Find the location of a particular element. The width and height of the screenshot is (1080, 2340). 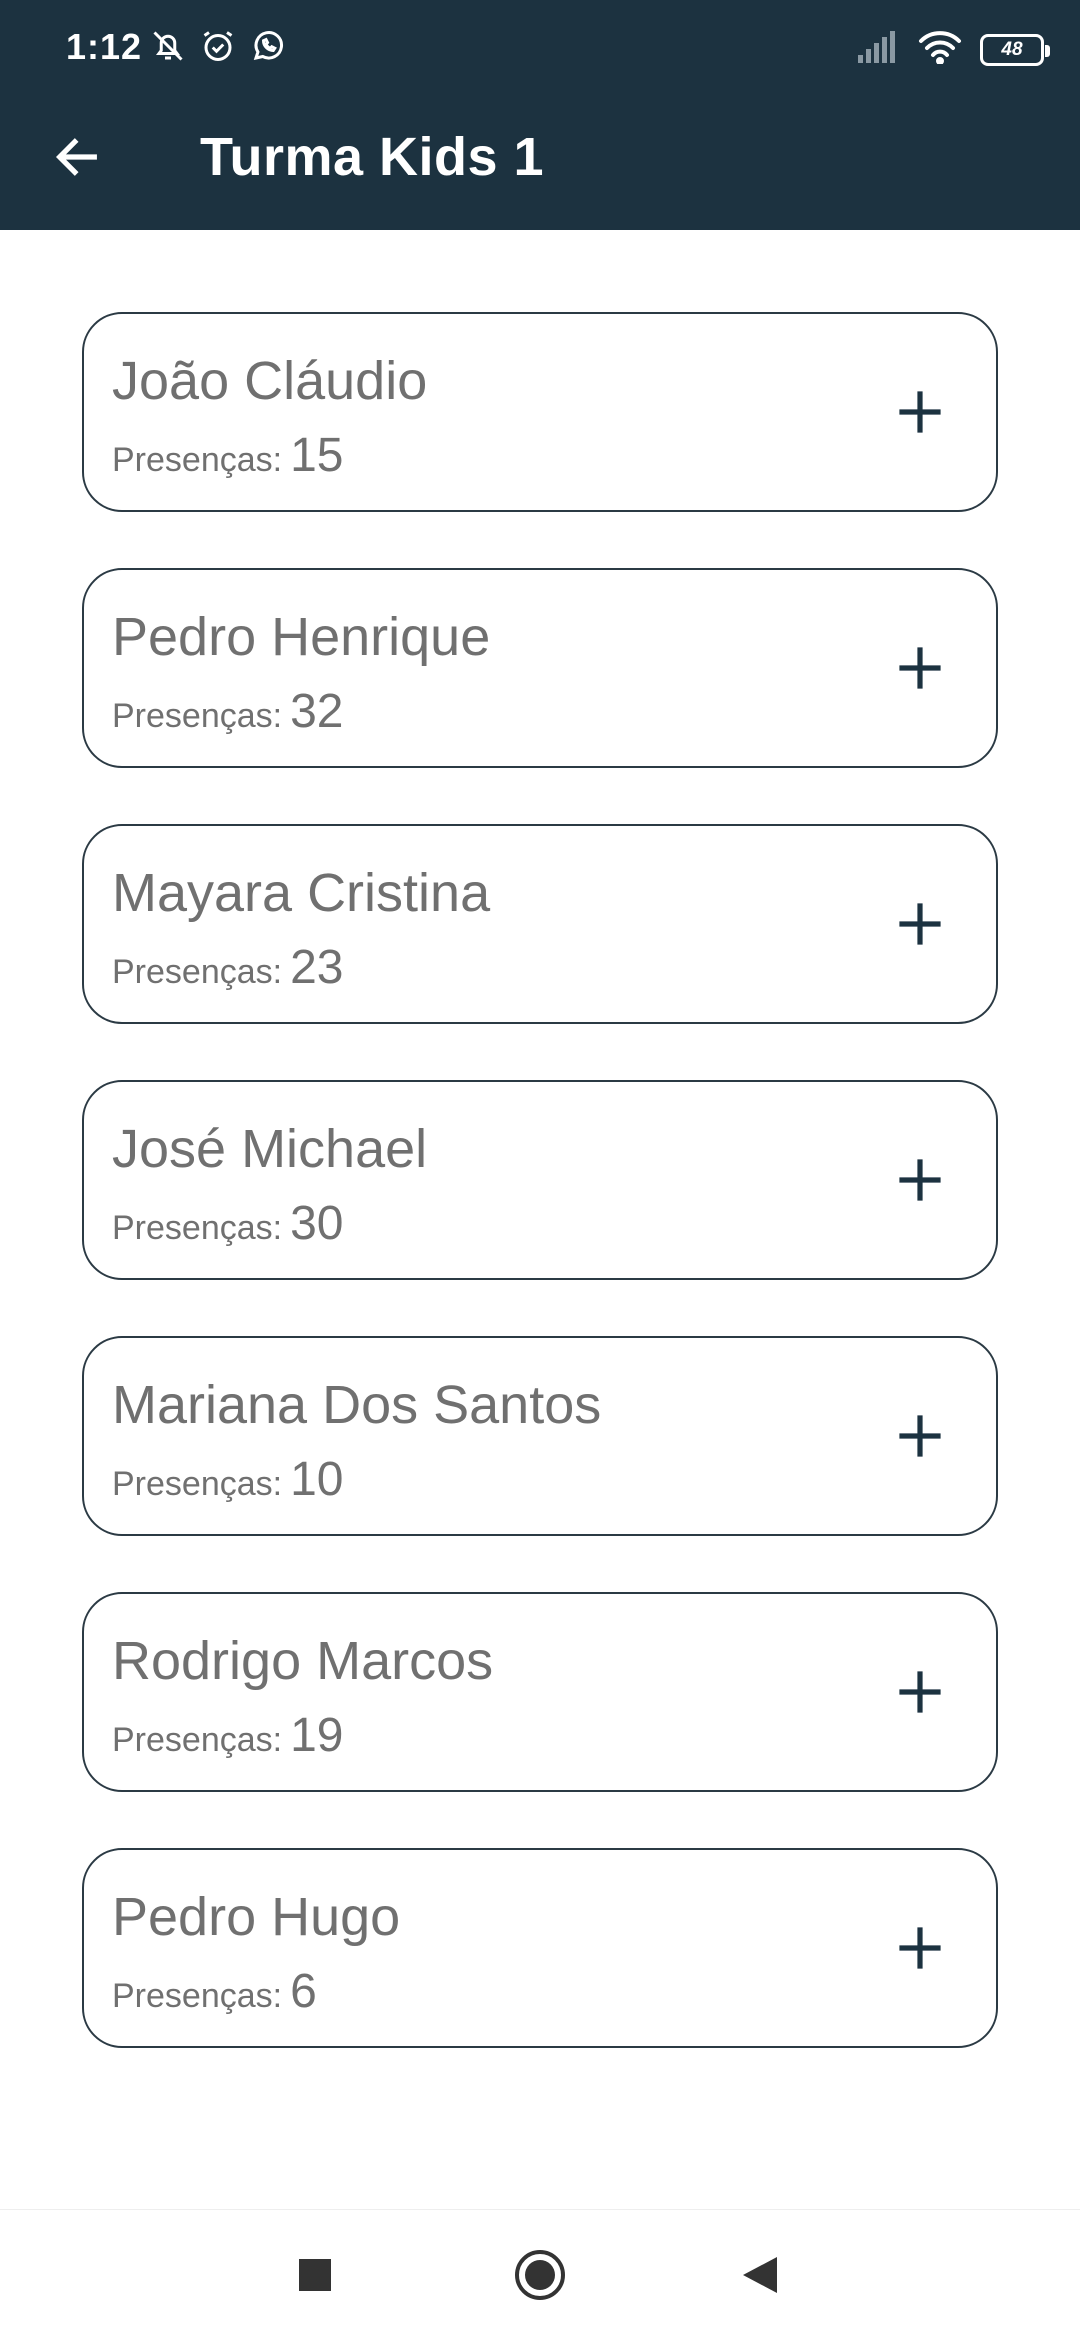

attendance-count: 30 is located at coordinates (317, 1223).